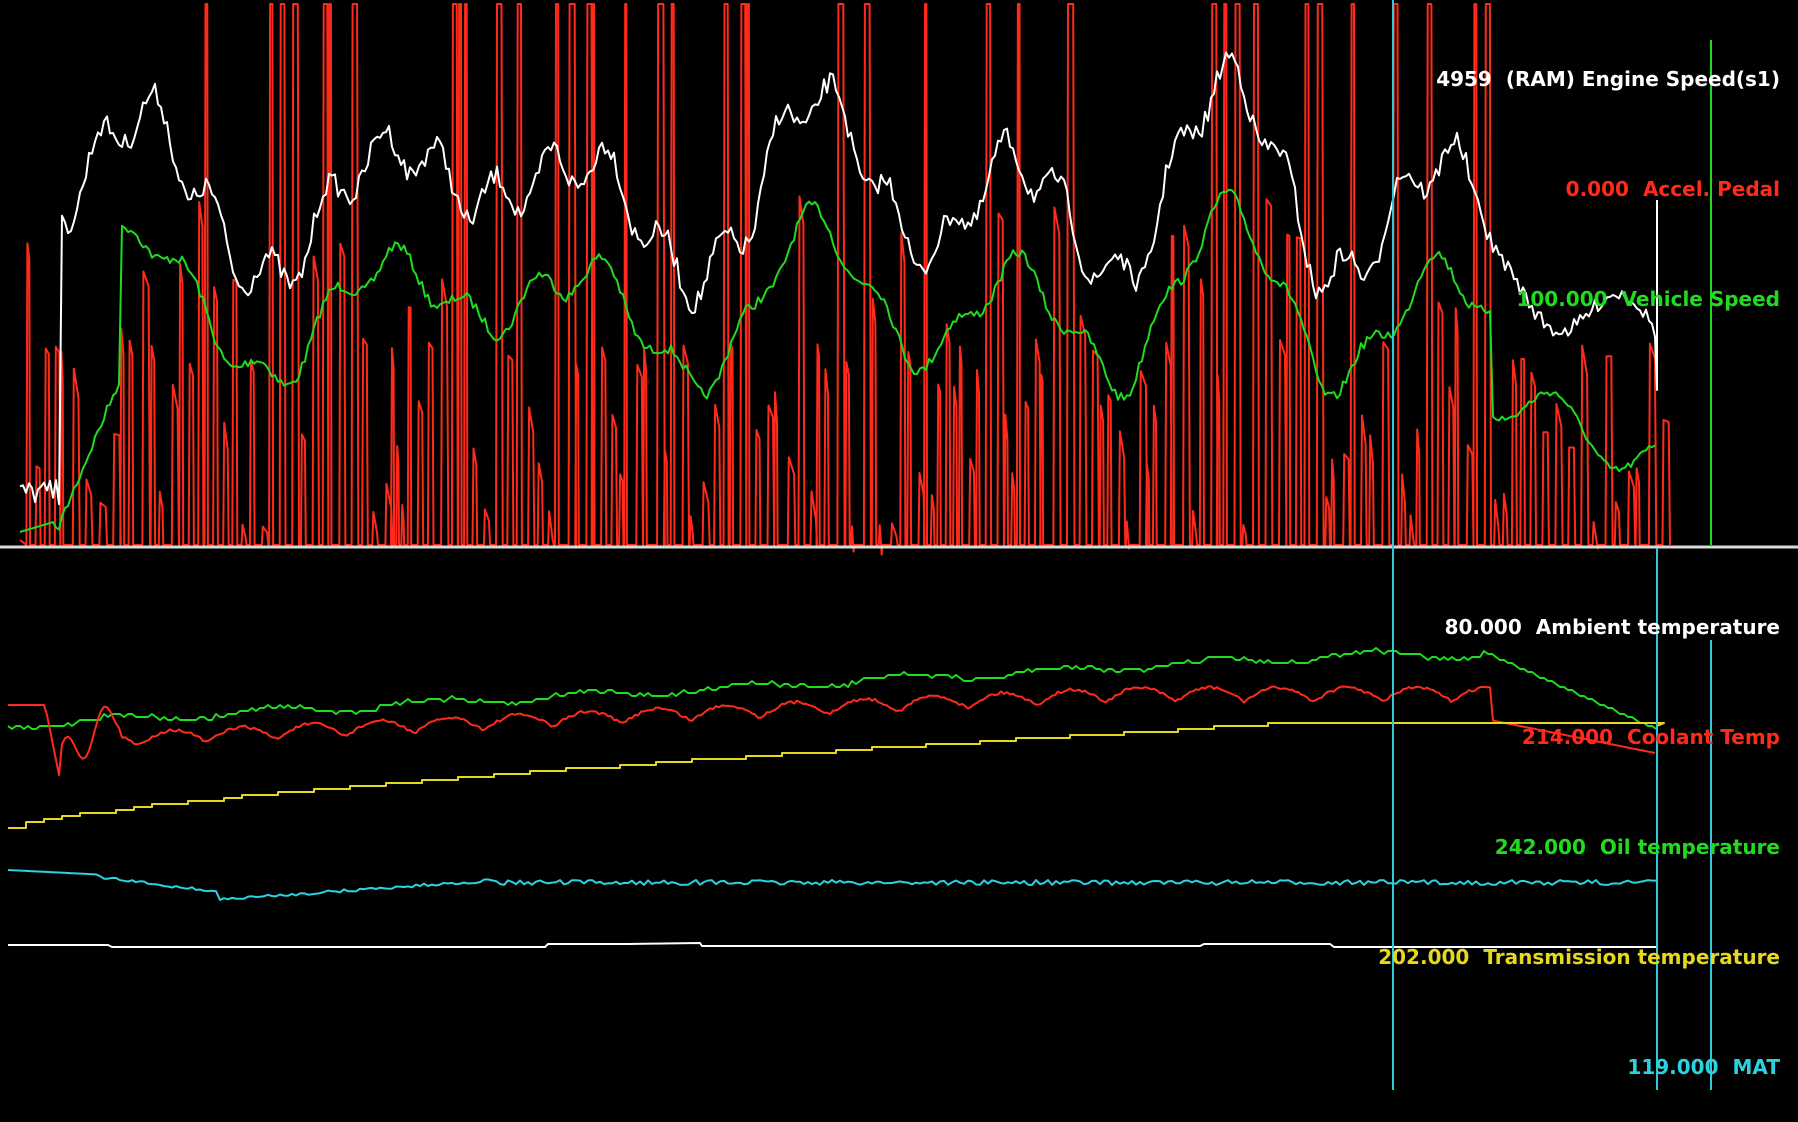  I want to click on legend-row-ambient-temperature: 80.000 Ambient temperature, so click(1565, 627).